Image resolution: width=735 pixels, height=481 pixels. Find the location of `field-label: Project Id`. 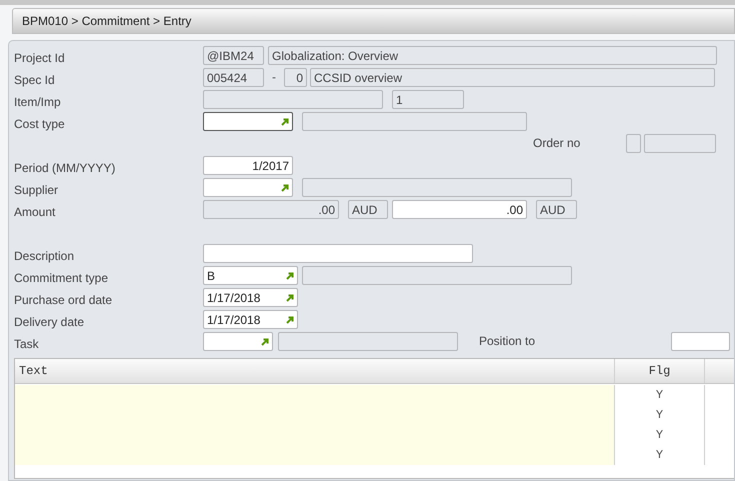

field-label: Project Id is located at coordinates (39, 58).